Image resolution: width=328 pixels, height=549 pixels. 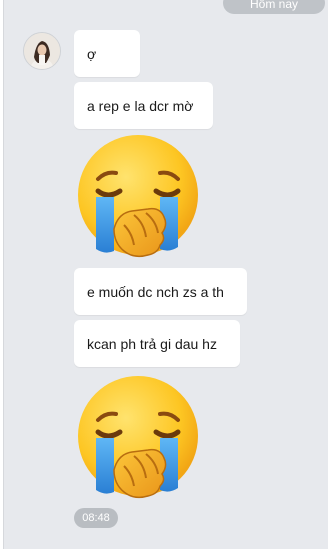 I want to click on message-text: ợ, so click(x=92, y=53).